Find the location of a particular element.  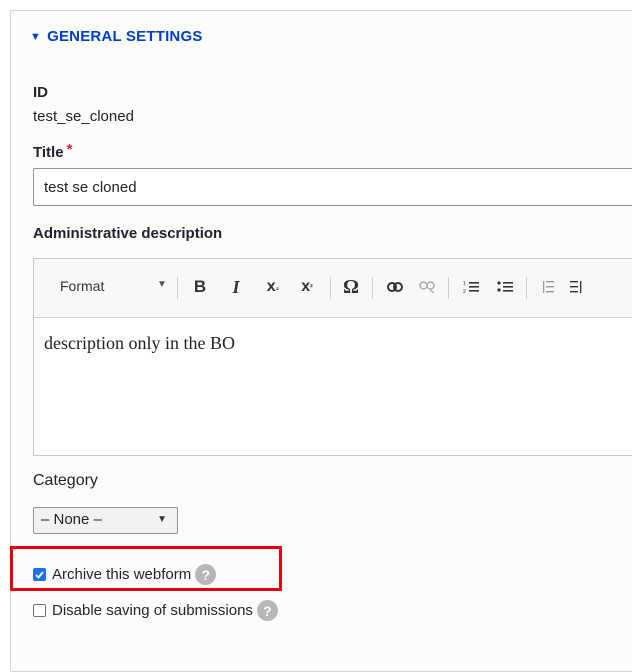

subscript-icon: x₂ is located at coordinates (273, 287).